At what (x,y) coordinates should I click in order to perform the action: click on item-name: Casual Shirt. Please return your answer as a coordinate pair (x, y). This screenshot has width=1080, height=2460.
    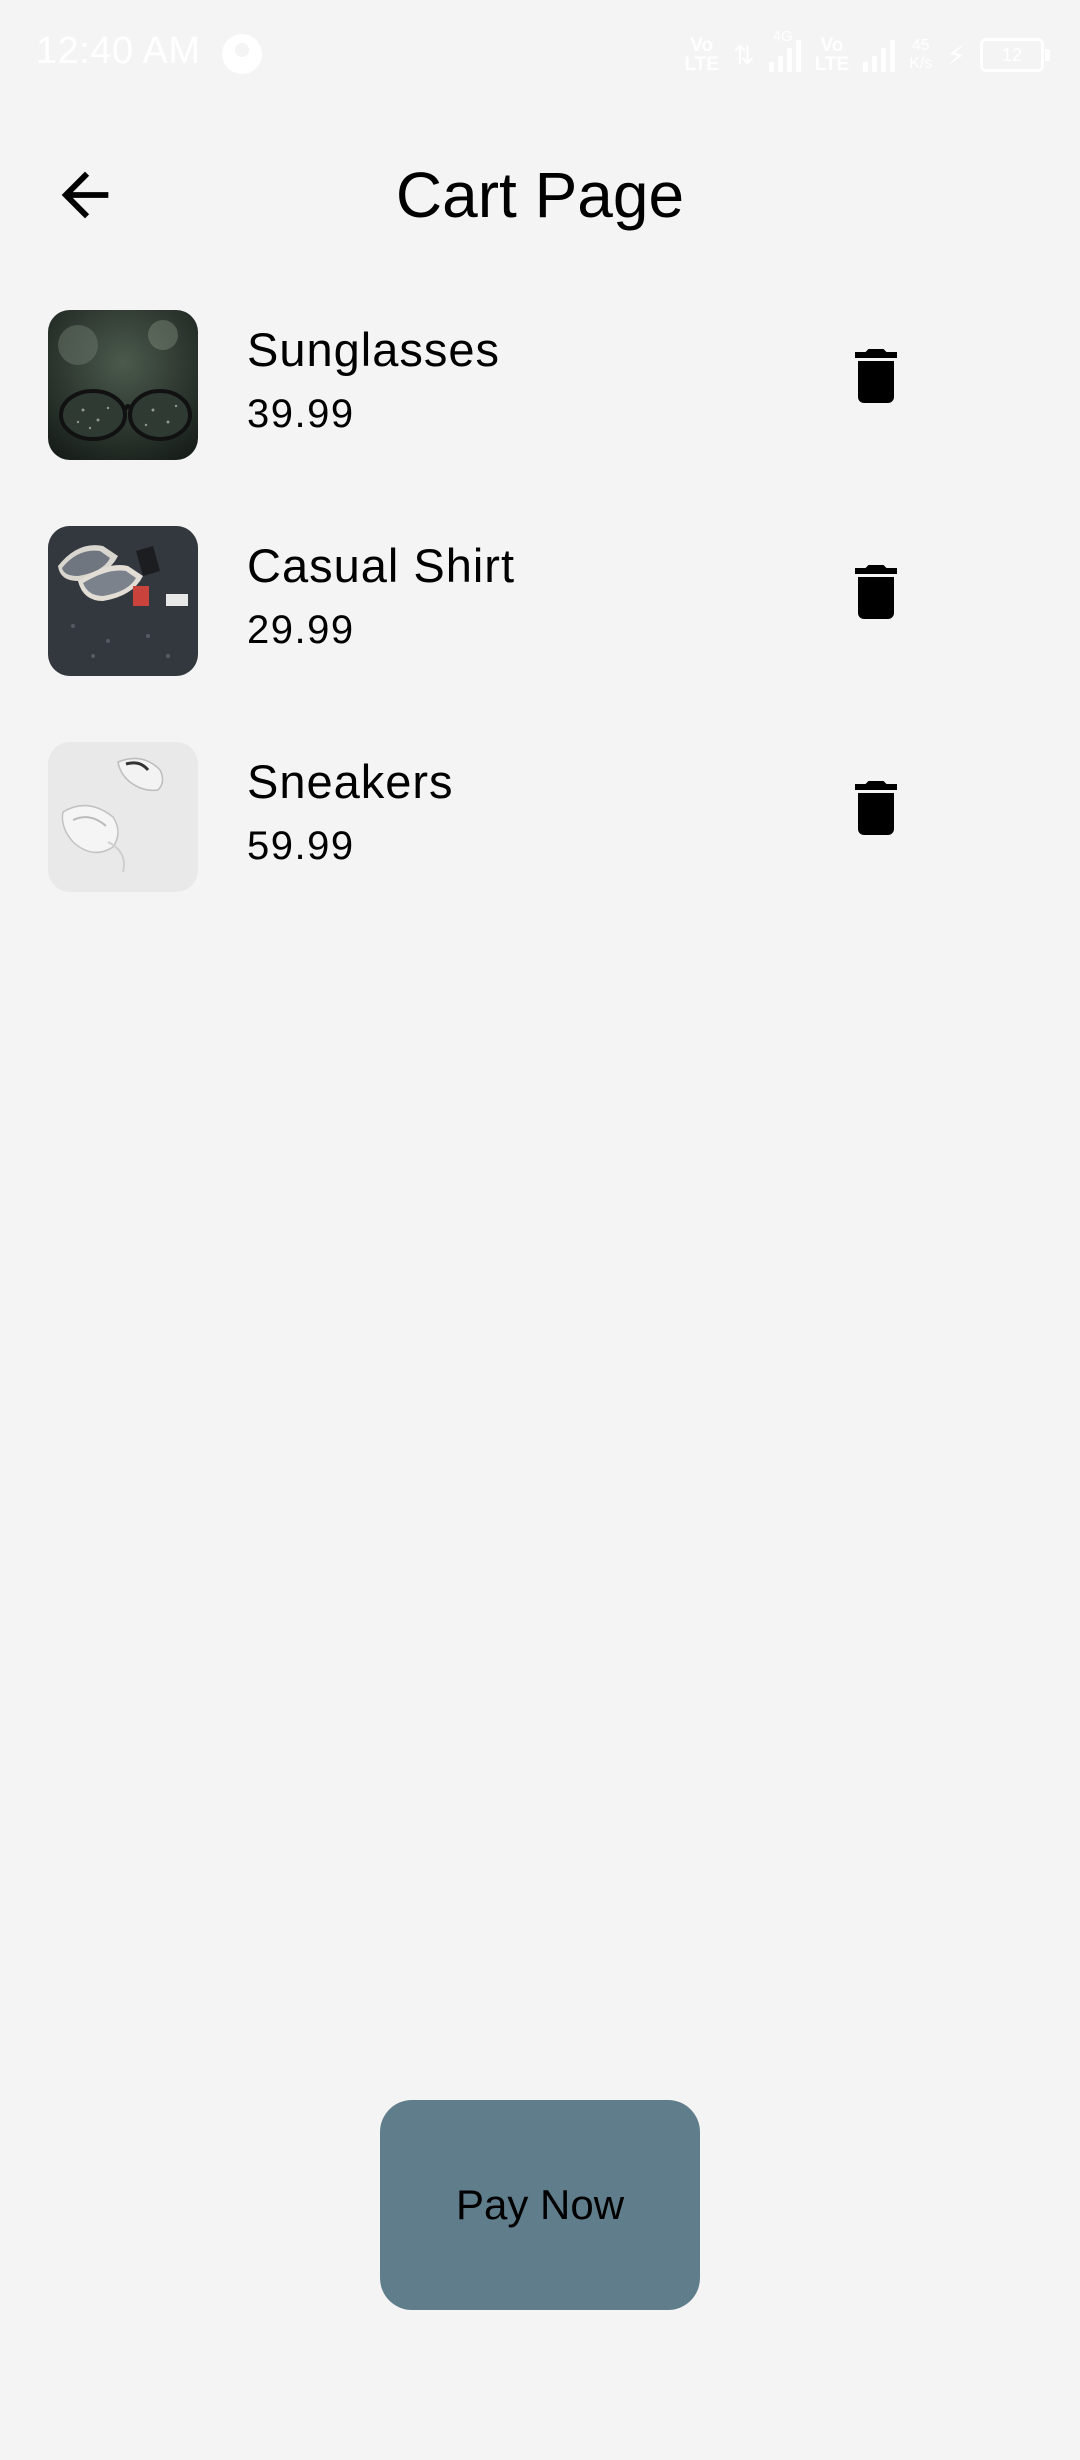
    Looking at the image, I should click on (381, 565).